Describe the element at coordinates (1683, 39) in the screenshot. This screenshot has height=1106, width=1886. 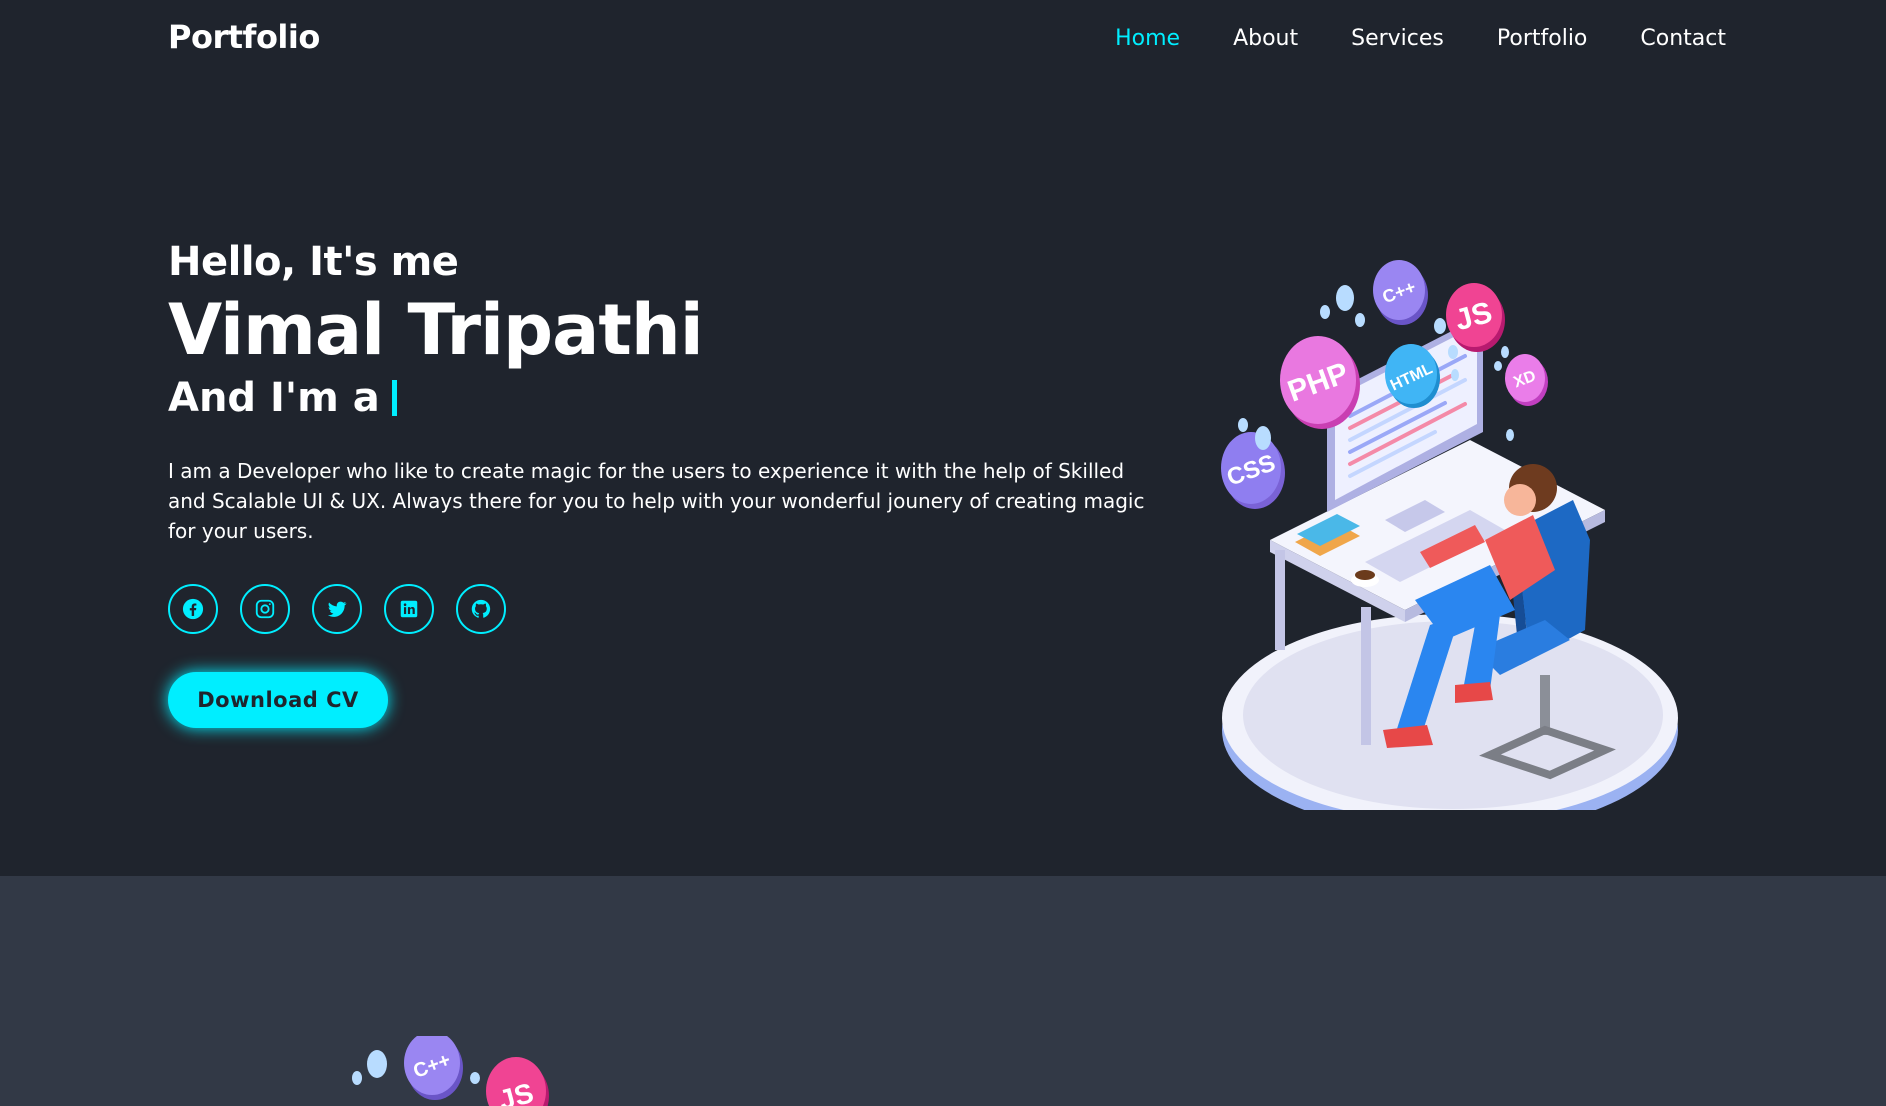
I see `nav-contact: Contact` at that location.